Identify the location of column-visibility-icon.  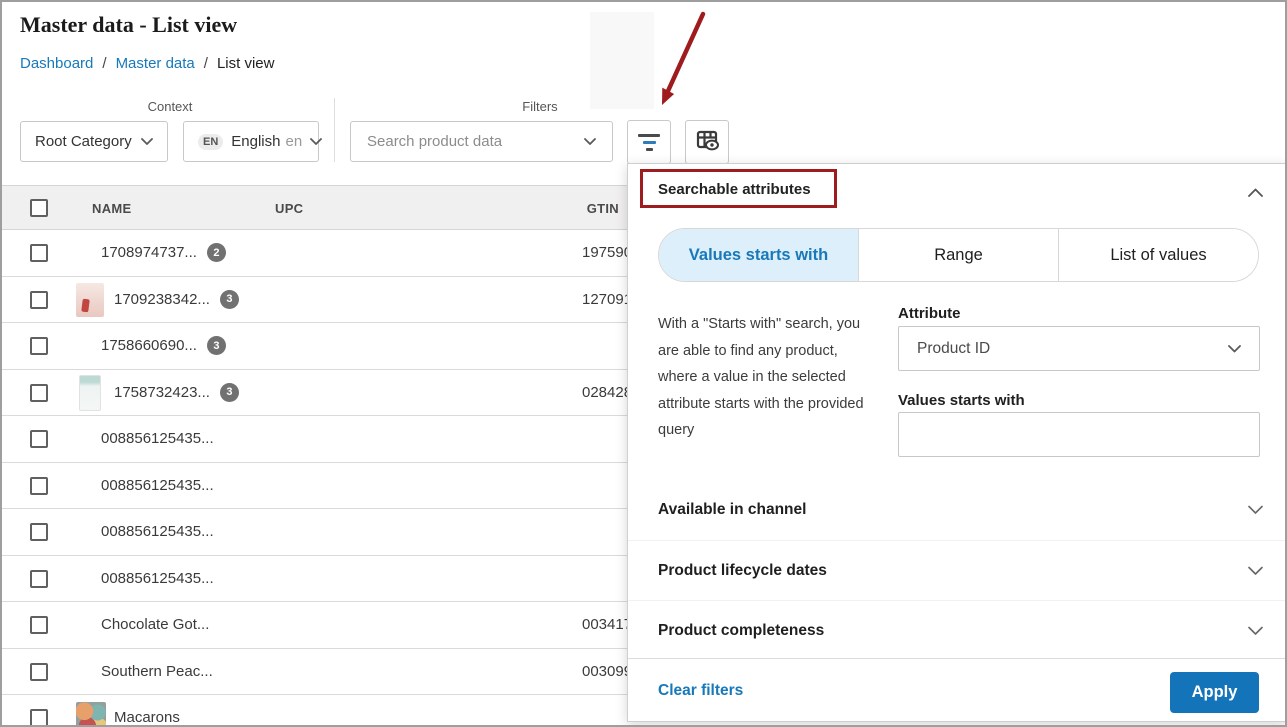
(707, 142).